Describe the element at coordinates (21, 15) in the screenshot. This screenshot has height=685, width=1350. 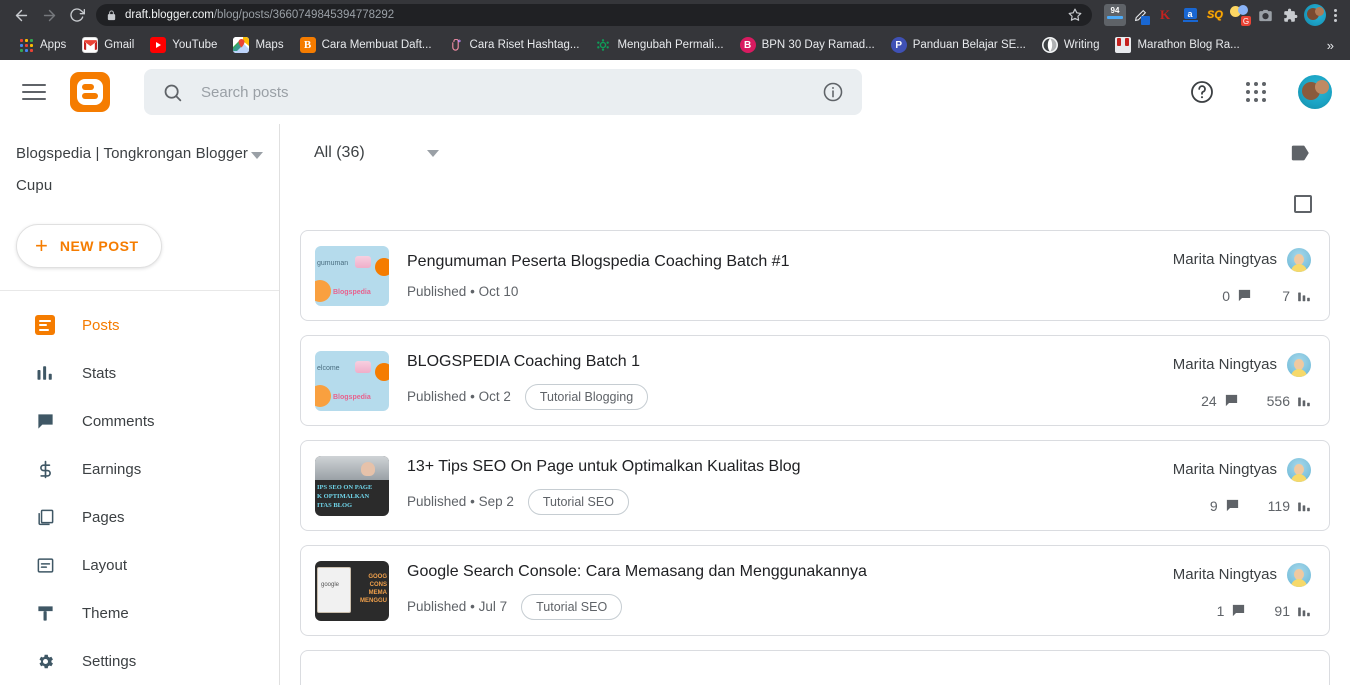
I see `back-arrow-icon` at that location.